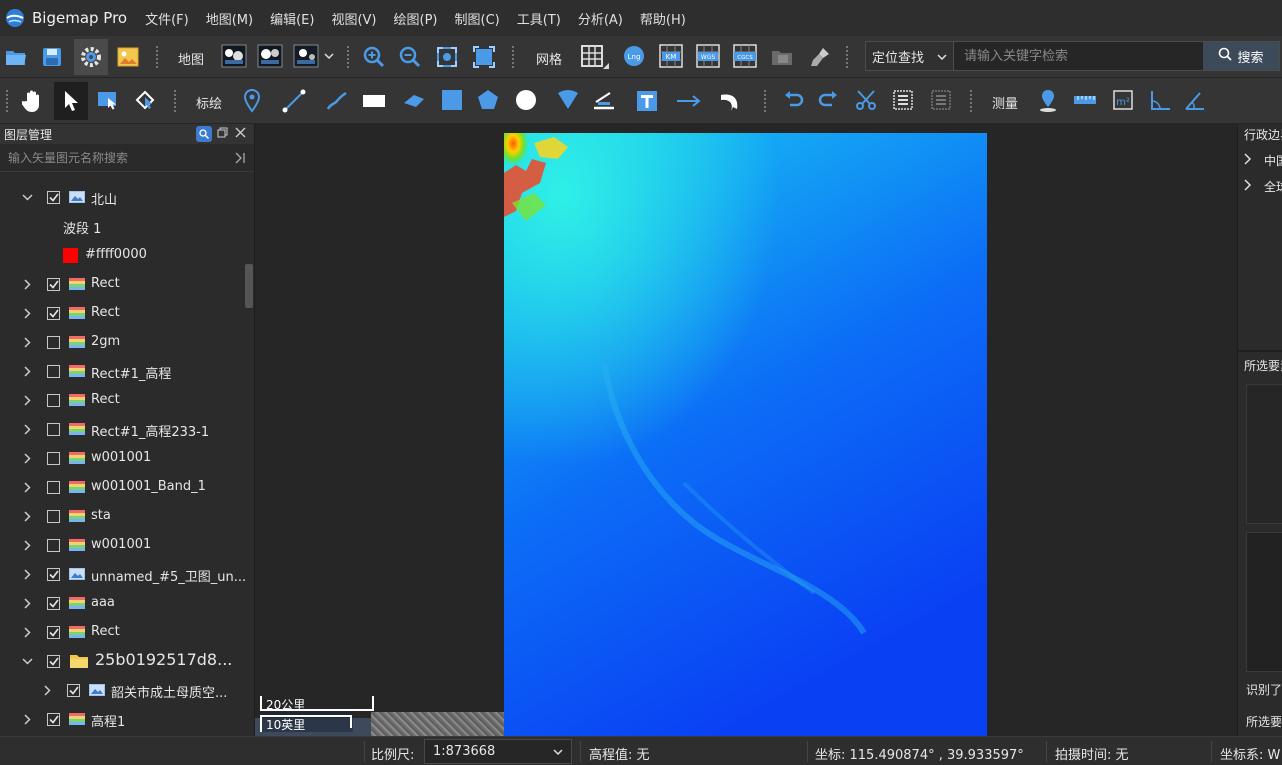 The width and height of the screenshot is (1282, 765). Describe the element at coordinates (689, 101) in the screenshot. I see `arrow-right-icon` at that location.